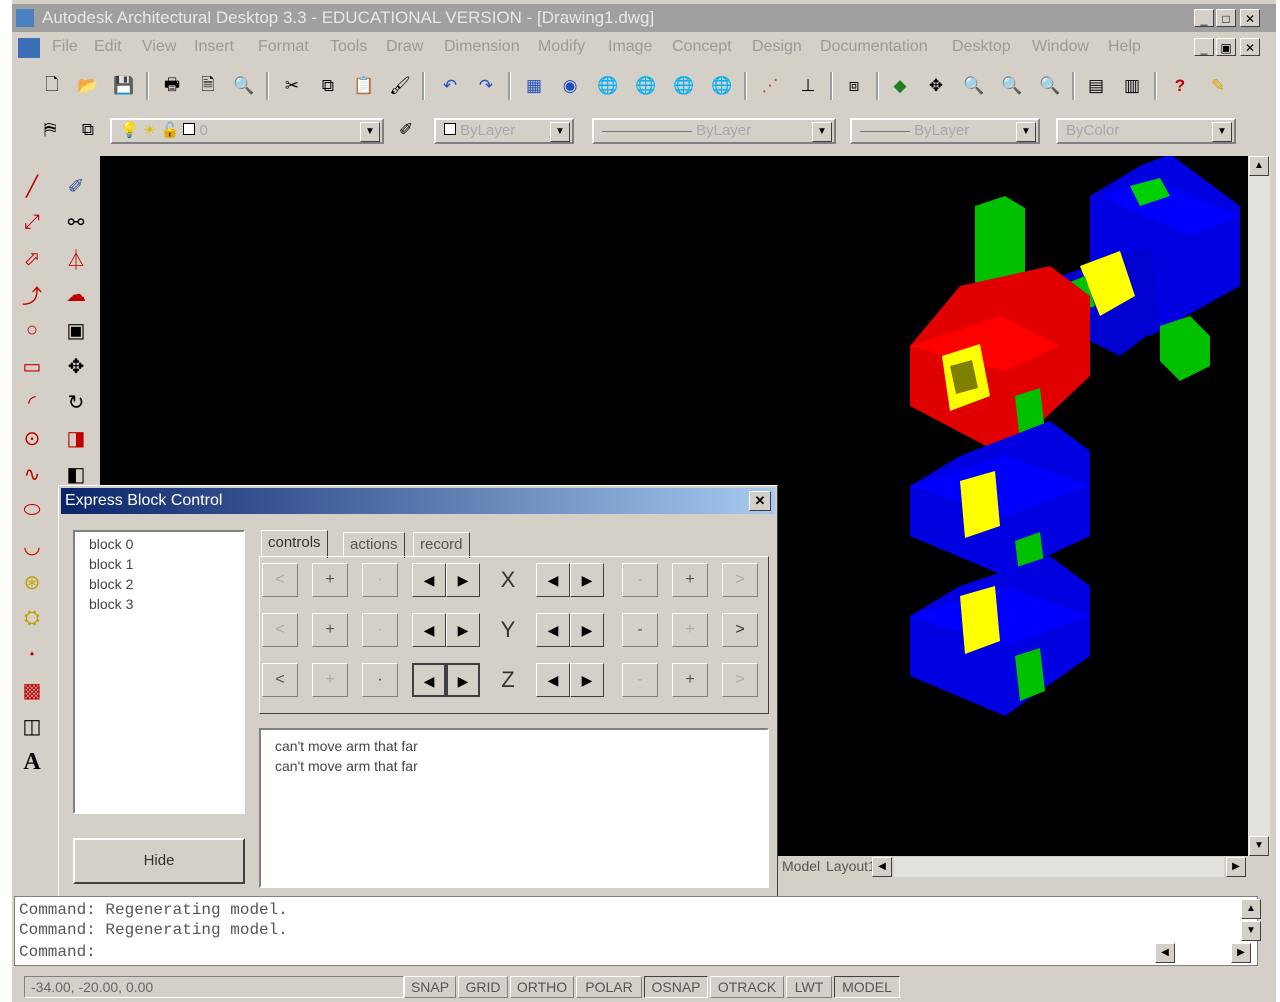 The image size is (1280, 1002). I want to click on undo-icon: ↶, so click(450, 86).